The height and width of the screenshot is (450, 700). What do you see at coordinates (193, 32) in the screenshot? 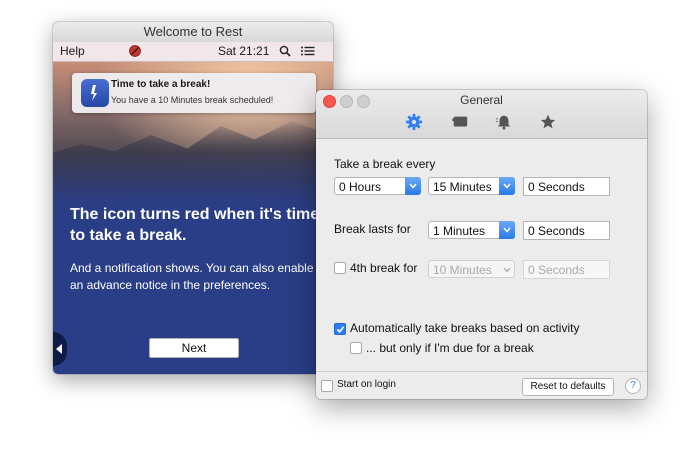
I see `welcome-window-title: Welcome to Rest` at bounding box center [193, 32].